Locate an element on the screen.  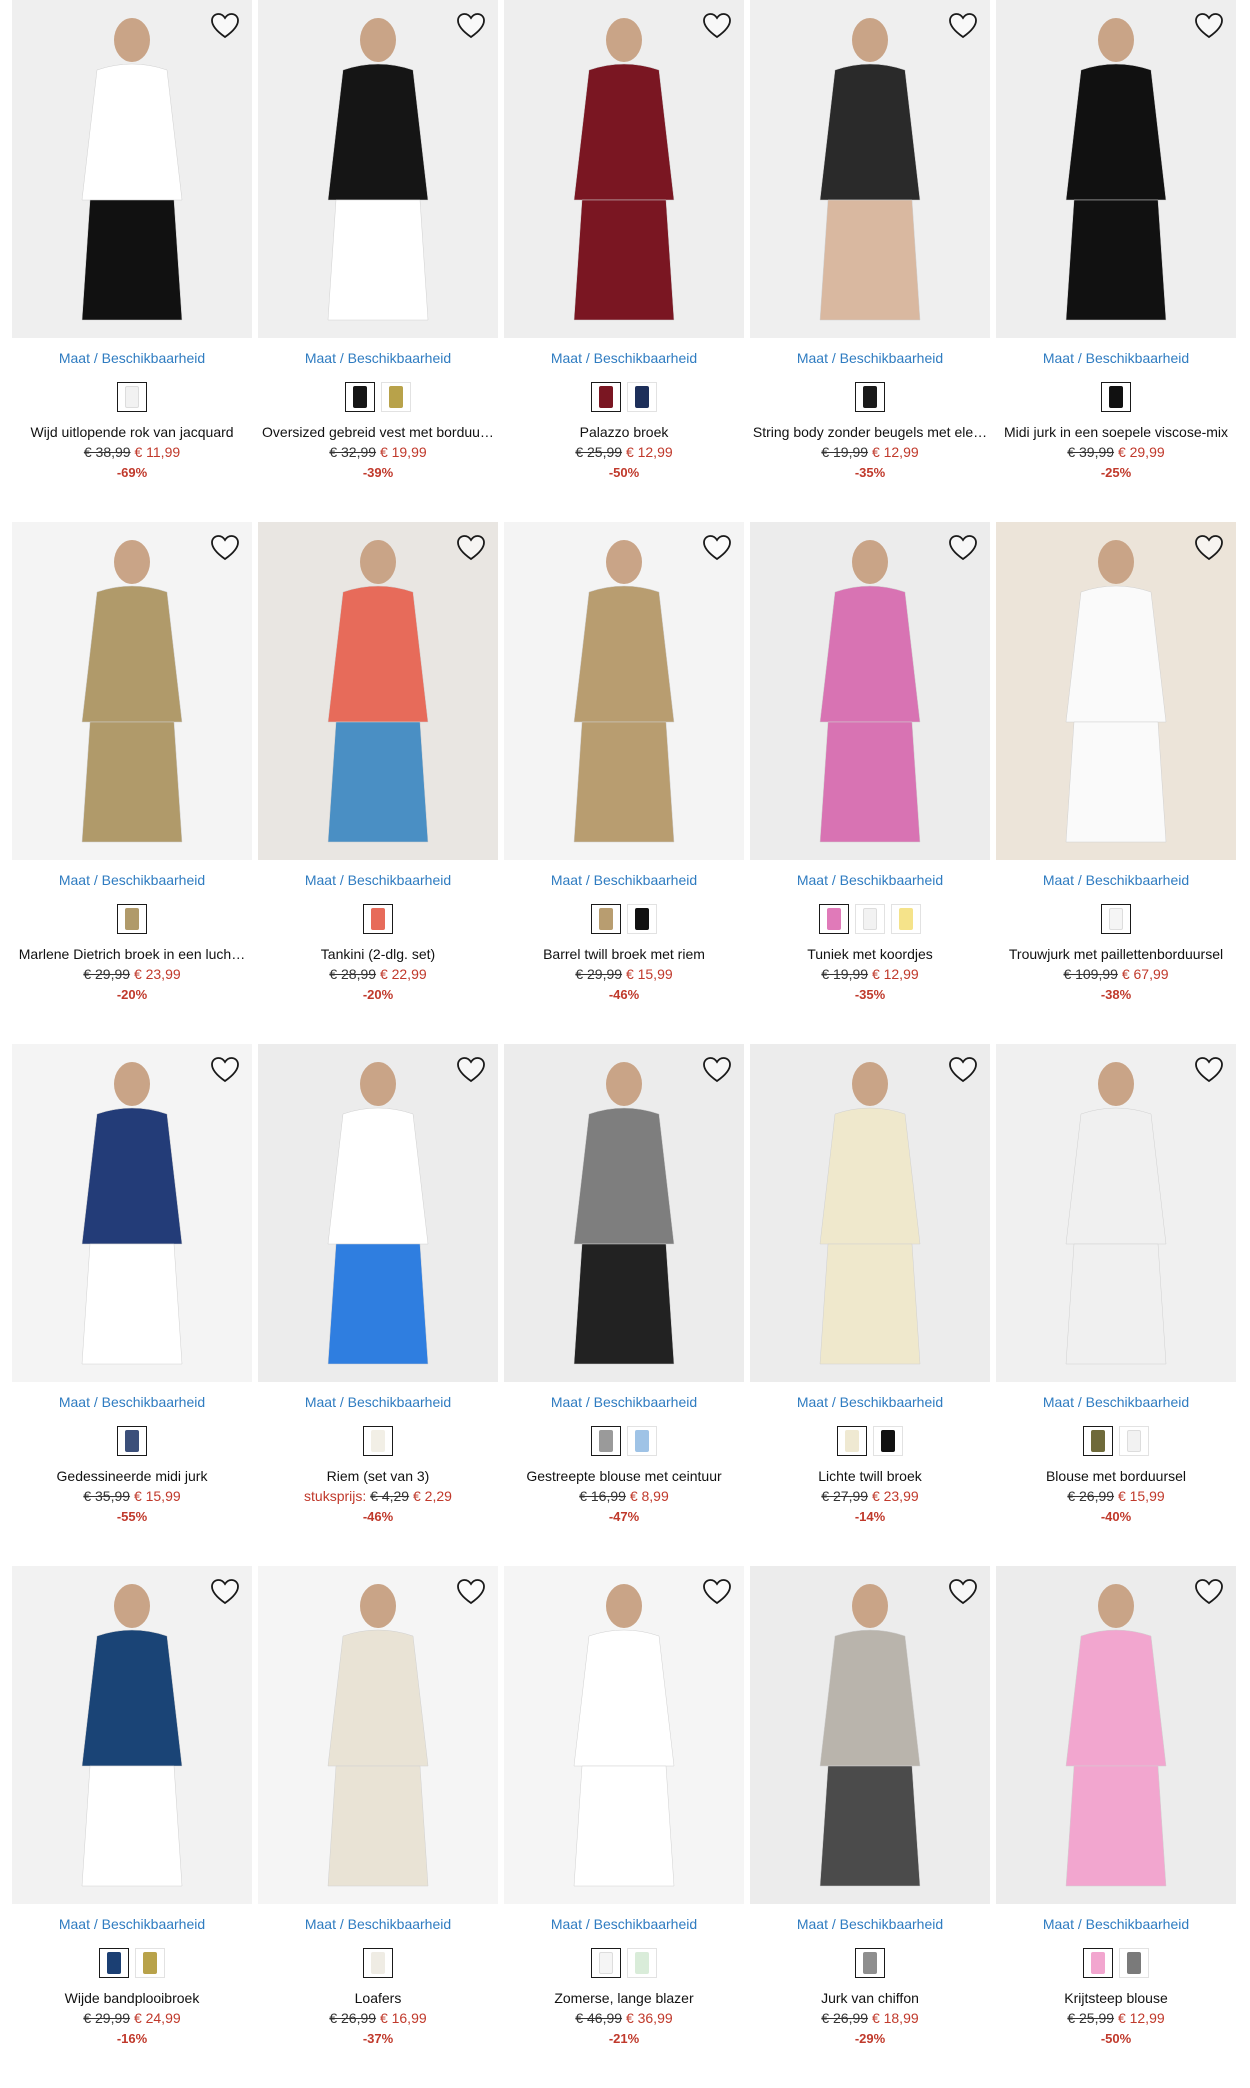
product-title: Gedessineerde midi jurk is located at coordinates (132, 1476).